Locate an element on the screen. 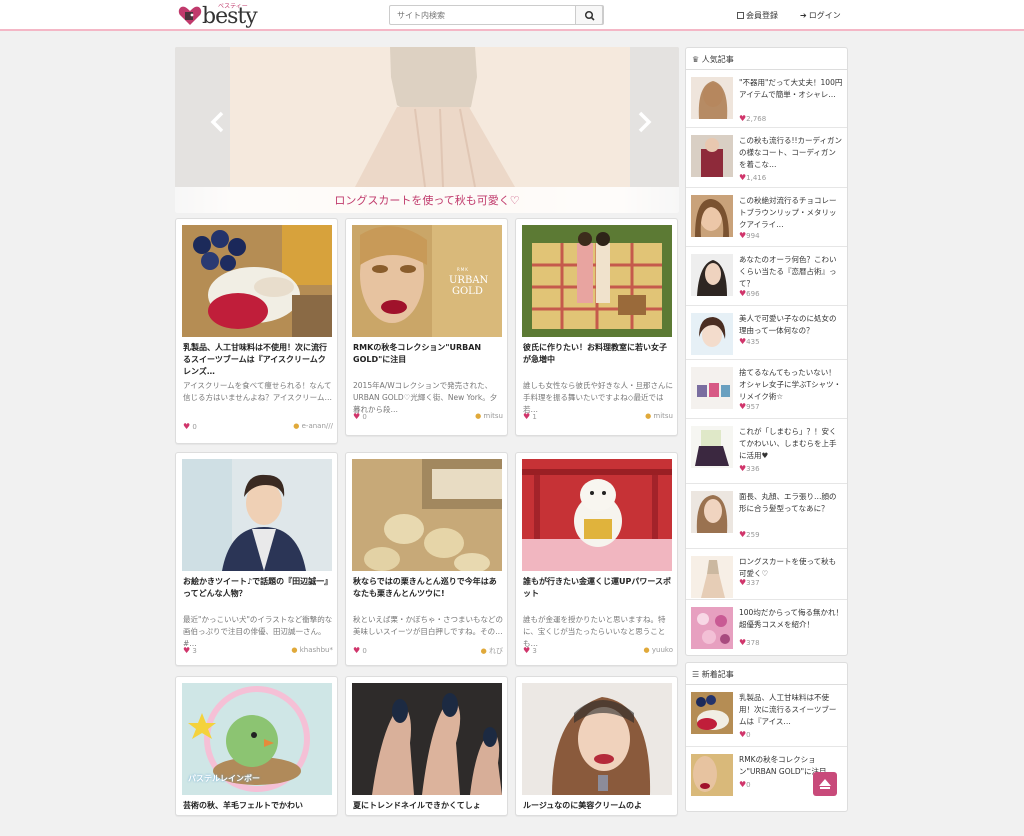 Image resolution: width=1024 pixels, height=836 pixels. urban-gold-brand: RMK is located at coordinates (463, 269).